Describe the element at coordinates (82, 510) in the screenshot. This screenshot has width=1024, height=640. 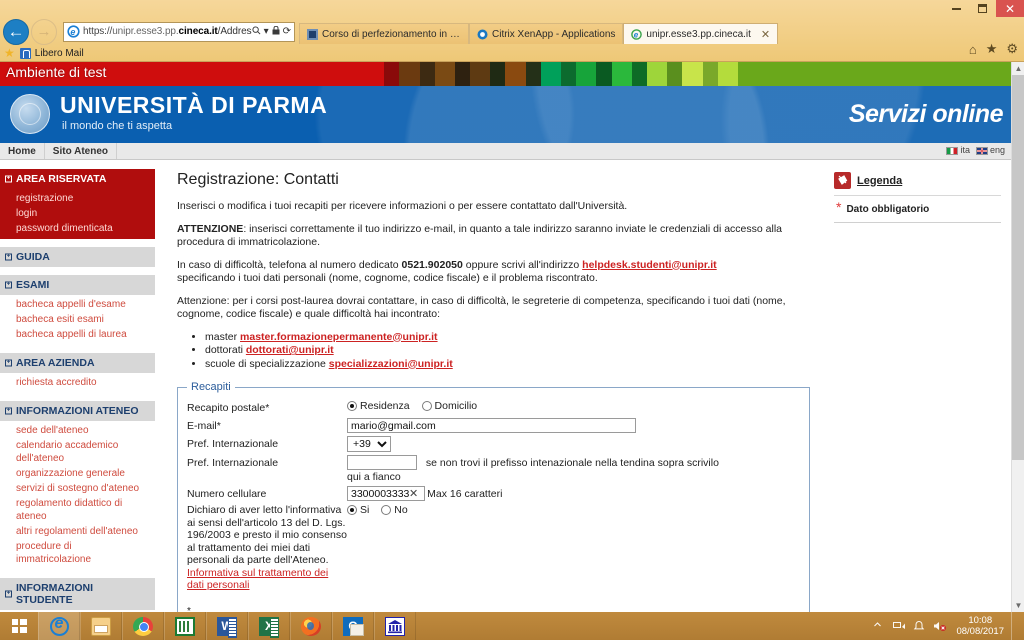
I see `sidebar-item-label: regolamento didattico di ateneo` at that location.